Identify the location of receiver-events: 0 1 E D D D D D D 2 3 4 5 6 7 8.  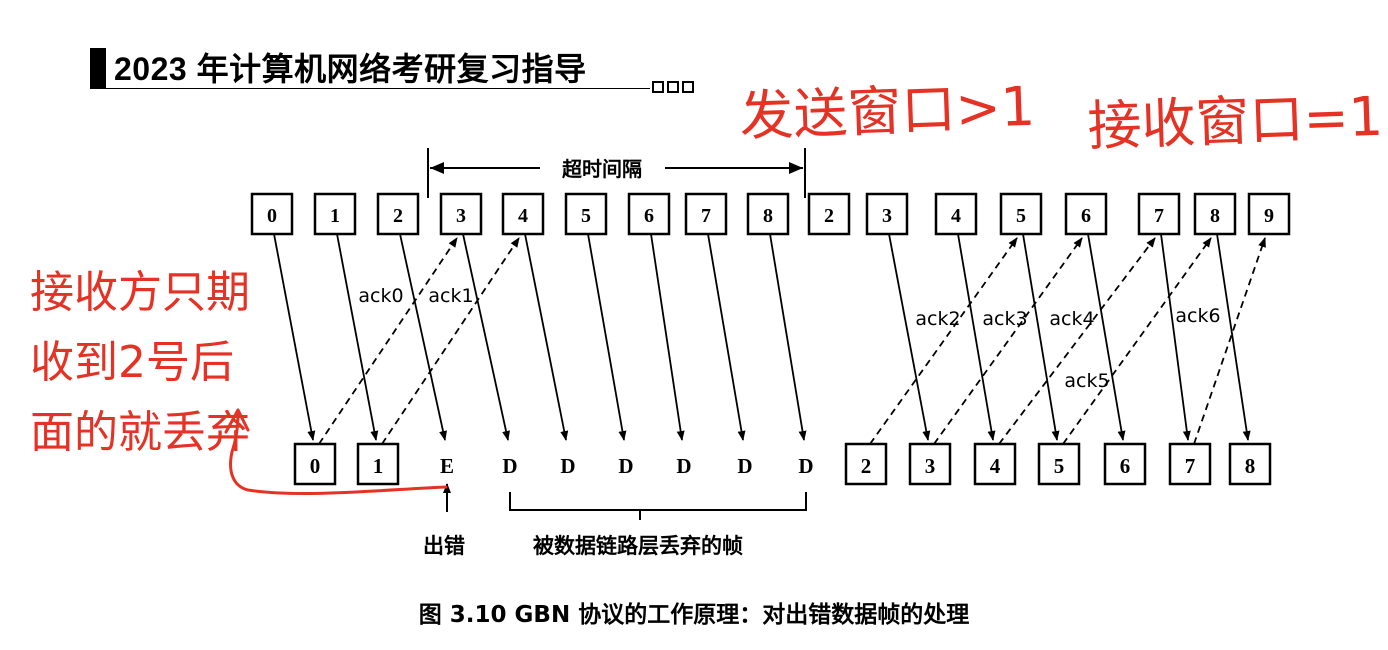
(782, 464).